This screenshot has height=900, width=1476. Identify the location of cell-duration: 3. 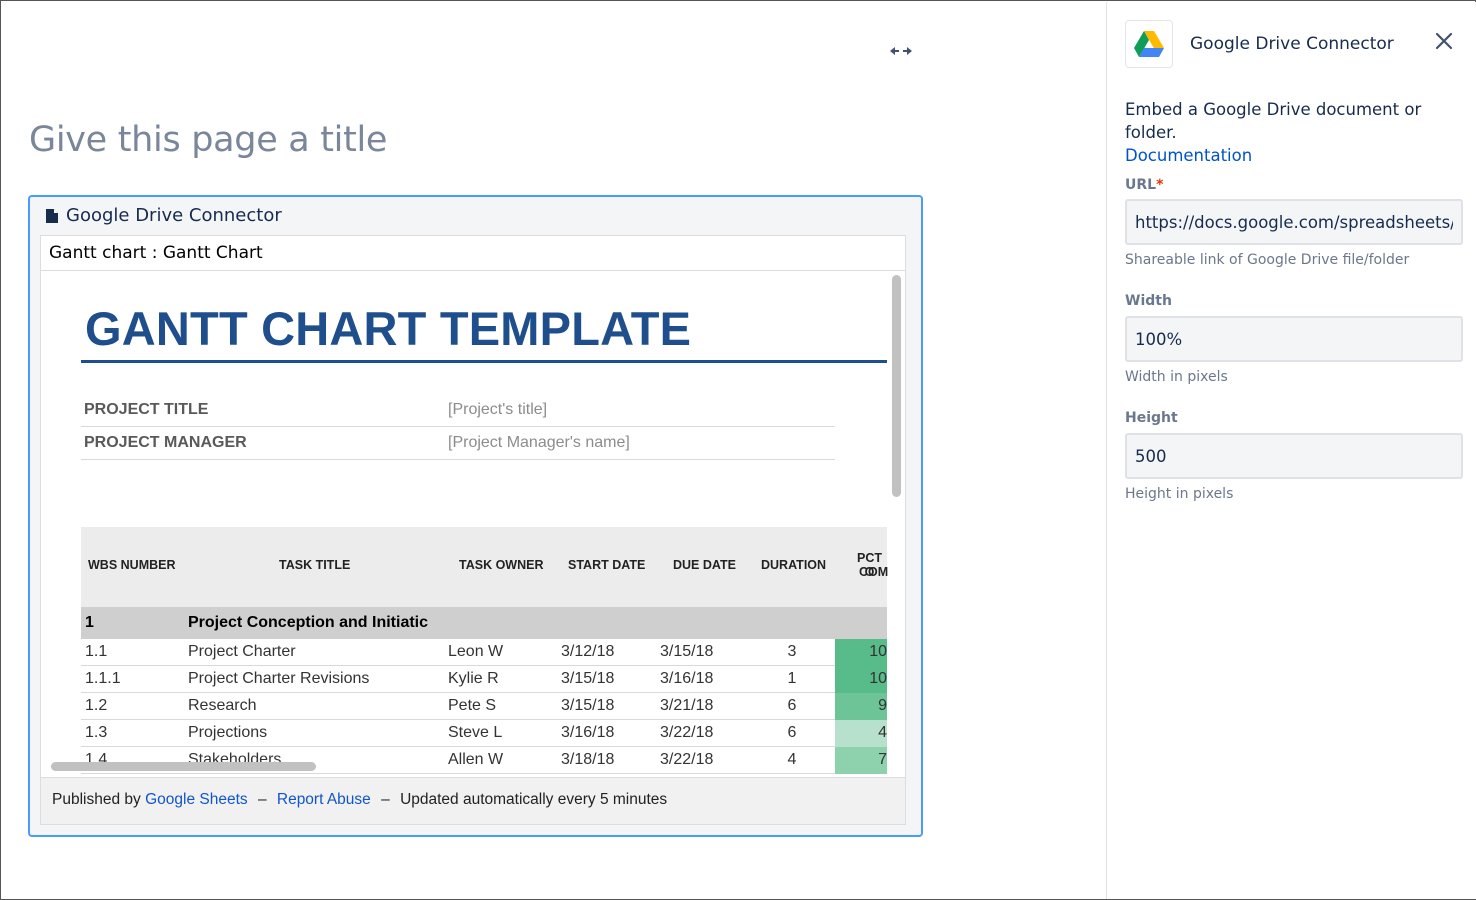
(792, 651).